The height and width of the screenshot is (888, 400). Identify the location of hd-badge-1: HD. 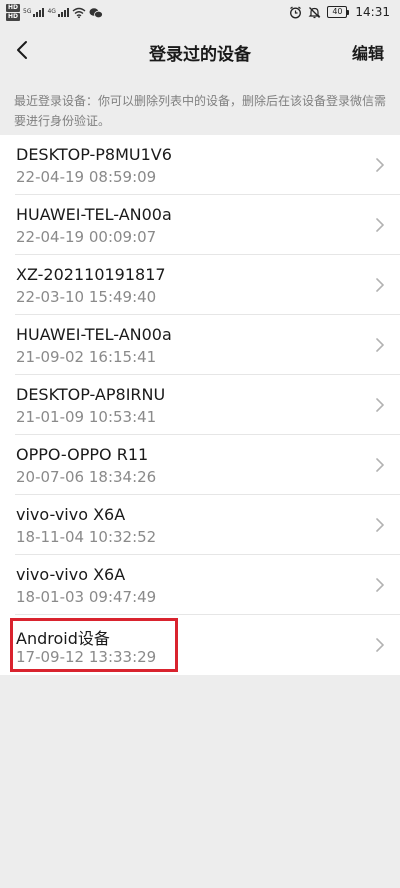
(13, 8).